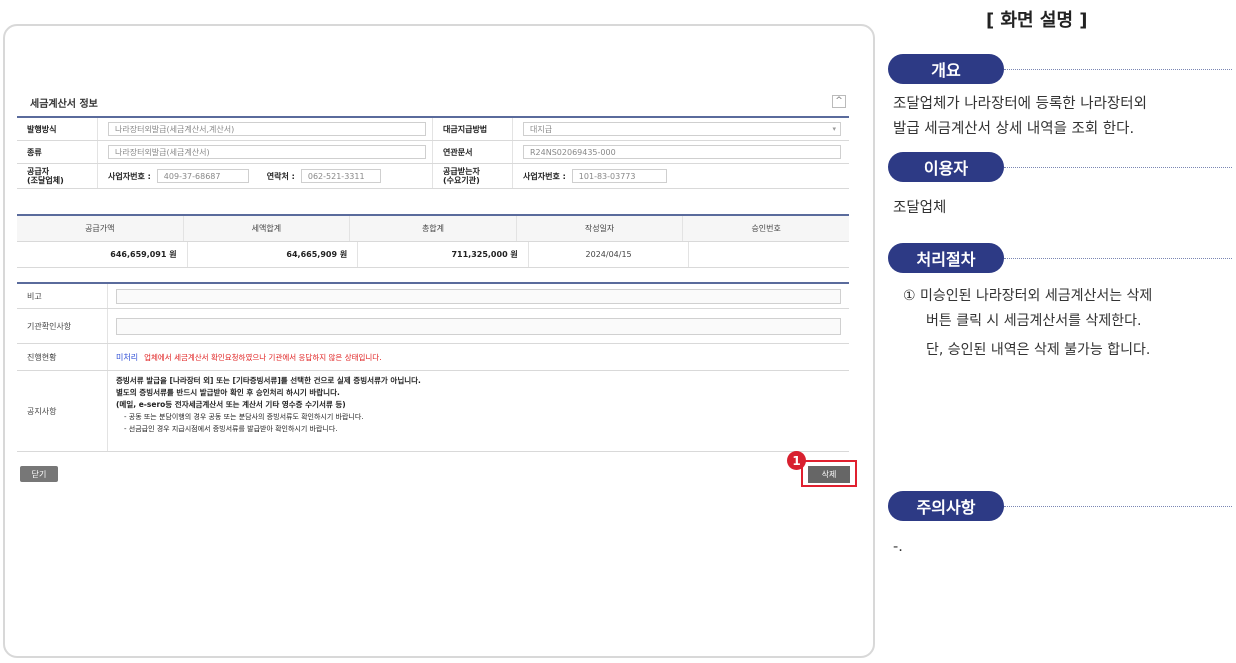  What do you see at coordinates (38, 171) in the screenshot?
I see `supplier-label-main: 공급자` at bounding box center [38, 171].